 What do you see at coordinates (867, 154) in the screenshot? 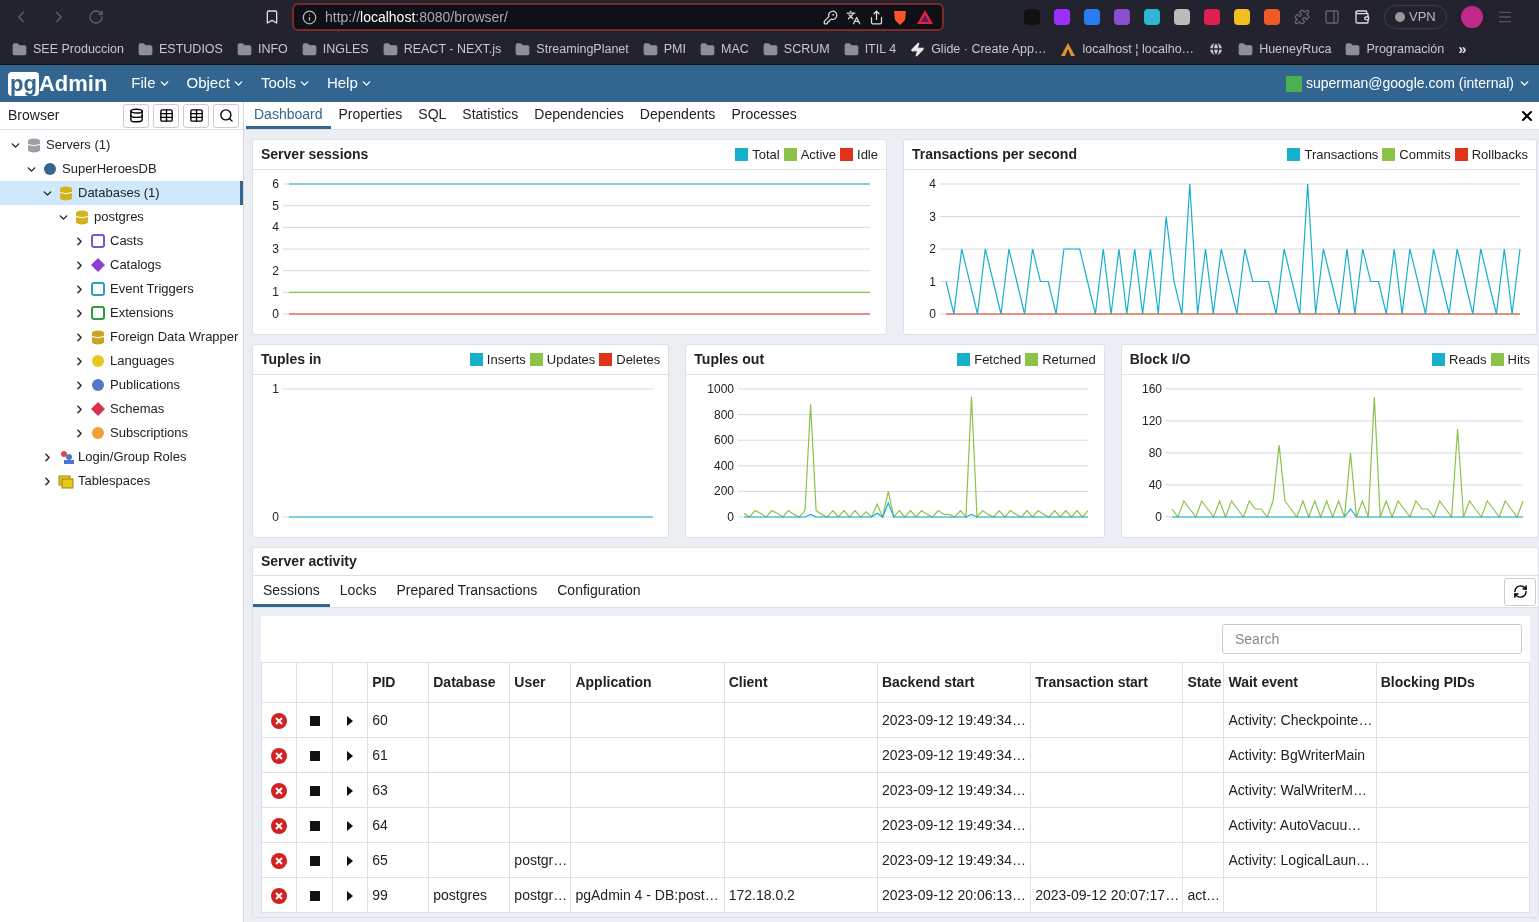
I see `legend-label: Idle` at bounding box center [867, 154].